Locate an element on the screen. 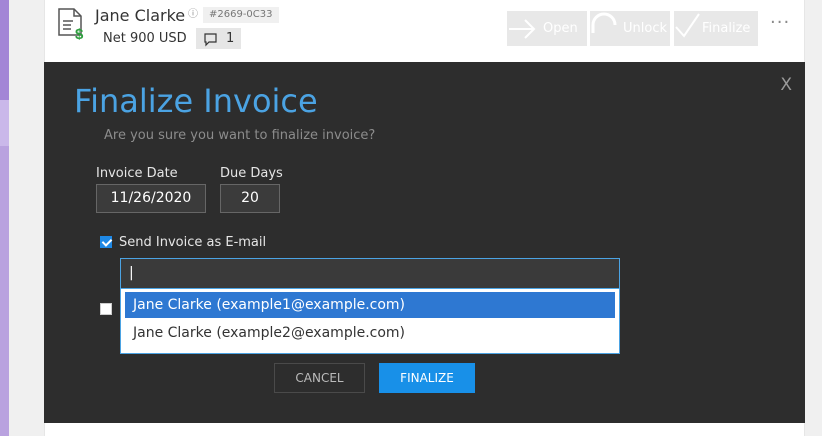 The width and height of the screenshot is (822, 436). open-button: Open is located at coordinates (547, 28).